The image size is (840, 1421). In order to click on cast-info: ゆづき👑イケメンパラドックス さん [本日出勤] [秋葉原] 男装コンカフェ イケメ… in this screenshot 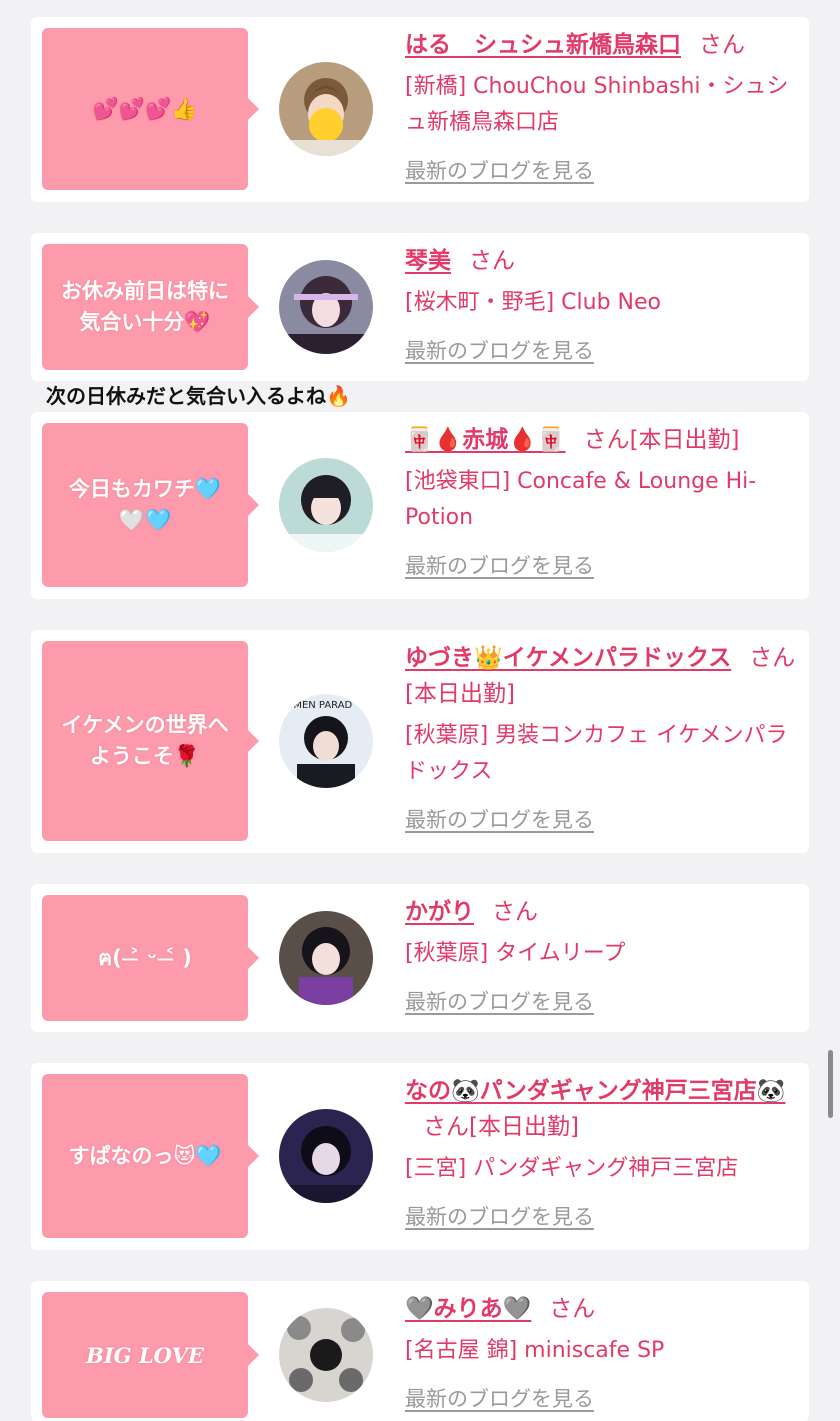, I will do `click(605, 737)`.